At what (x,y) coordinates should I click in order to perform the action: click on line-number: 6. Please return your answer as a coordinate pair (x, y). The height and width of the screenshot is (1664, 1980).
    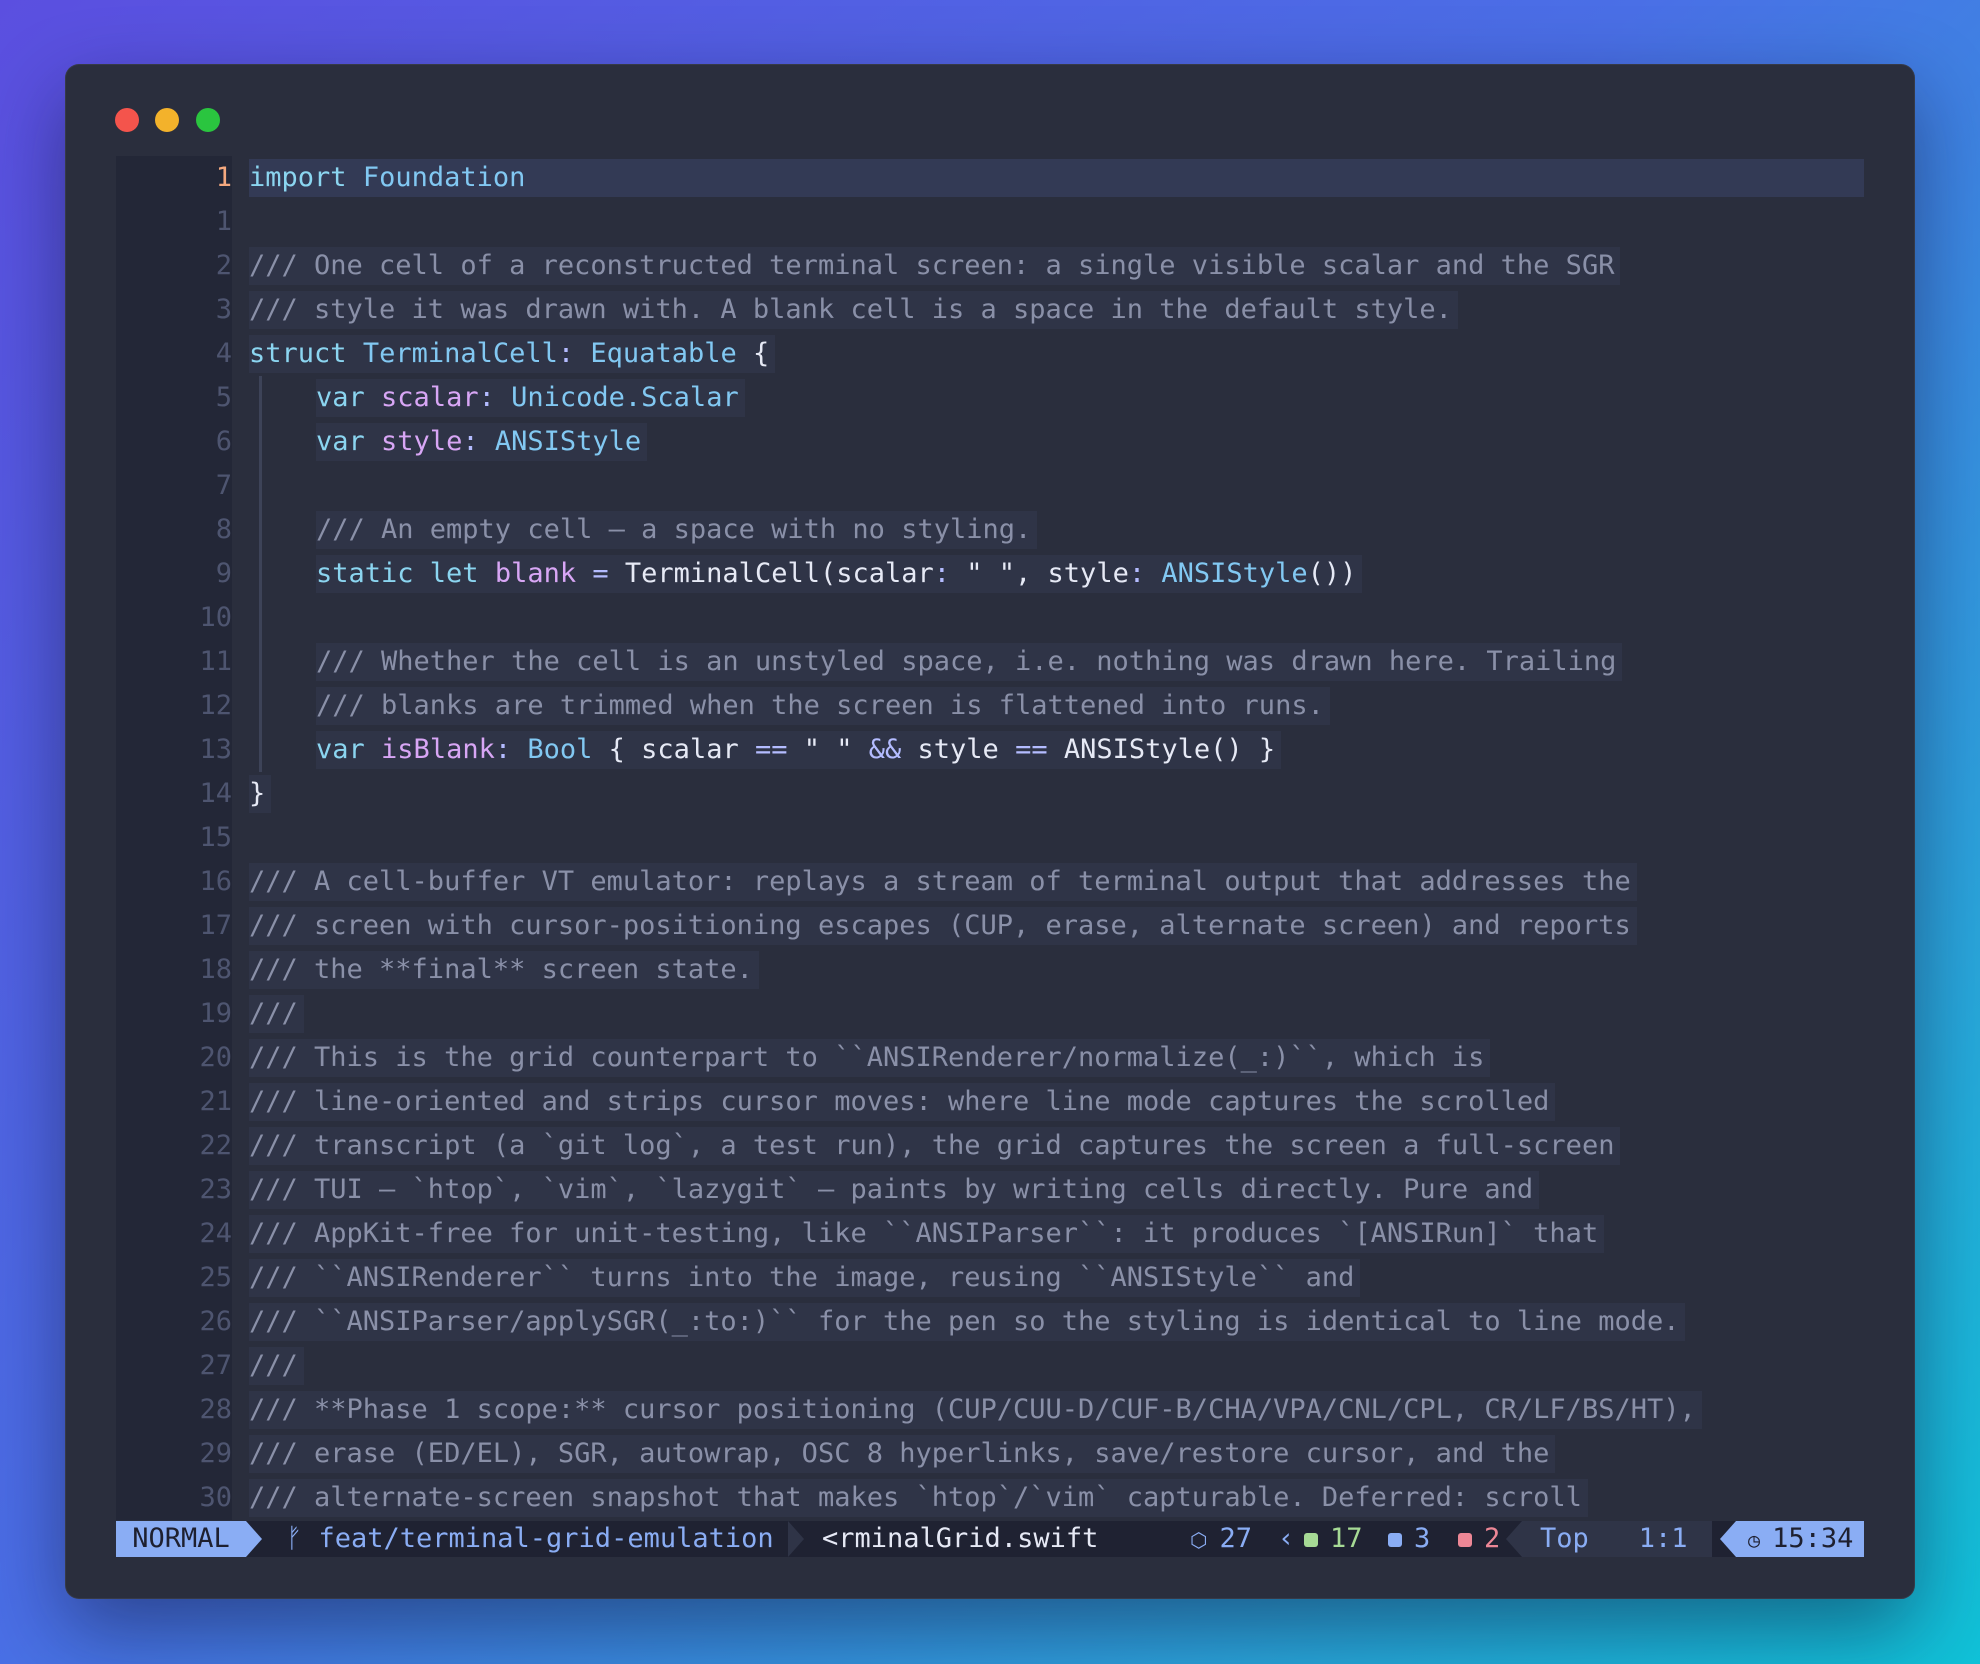
    Looking at the image, I should click on (174, 442).